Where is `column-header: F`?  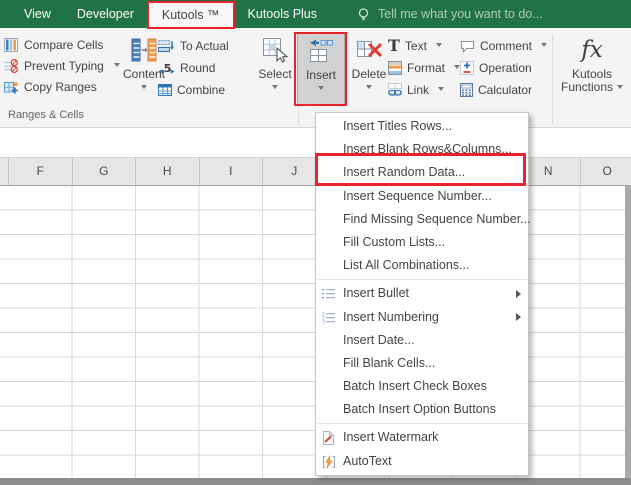
column-header: F is located at coordinates (41, 171).